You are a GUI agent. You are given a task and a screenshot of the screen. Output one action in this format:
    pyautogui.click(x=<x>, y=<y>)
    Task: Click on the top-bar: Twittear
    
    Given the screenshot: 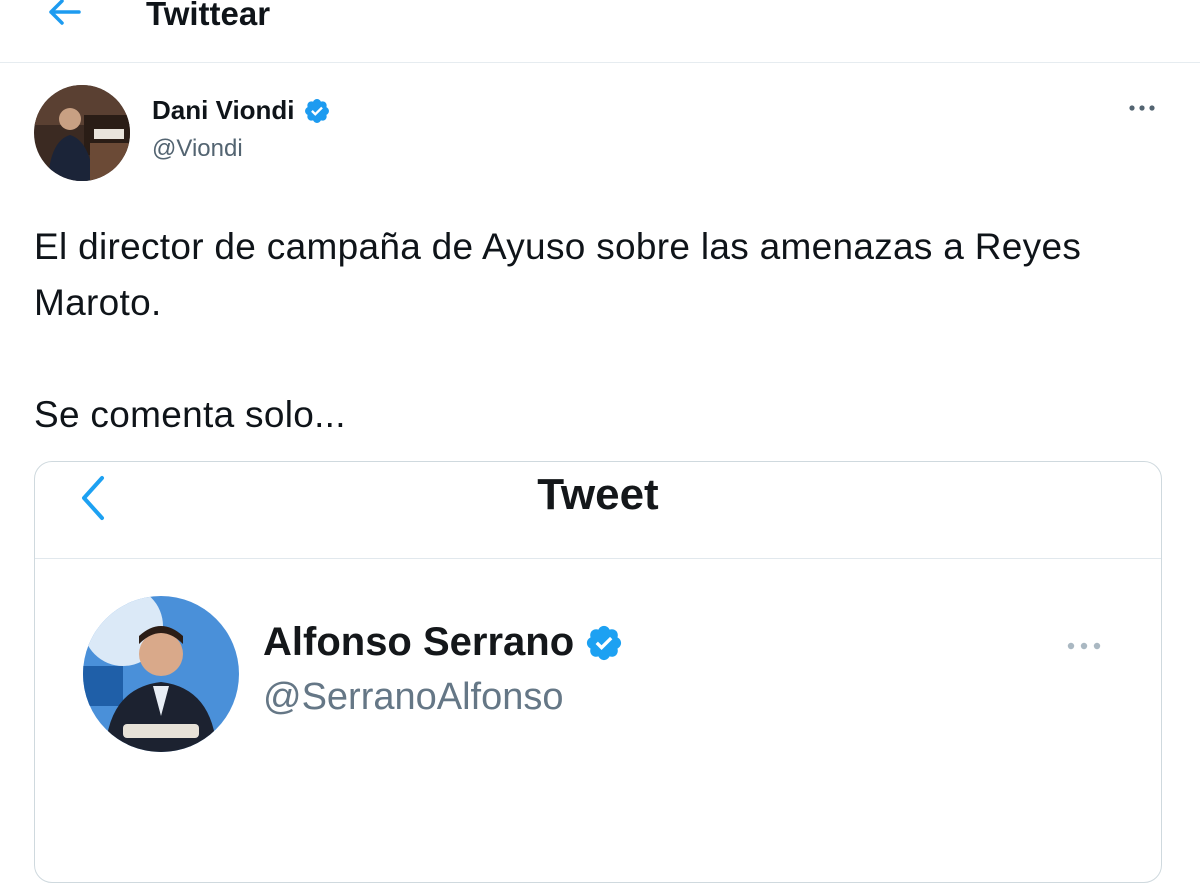 What is the action you would take?
    pyautogui.click(x=600, y=31)
    